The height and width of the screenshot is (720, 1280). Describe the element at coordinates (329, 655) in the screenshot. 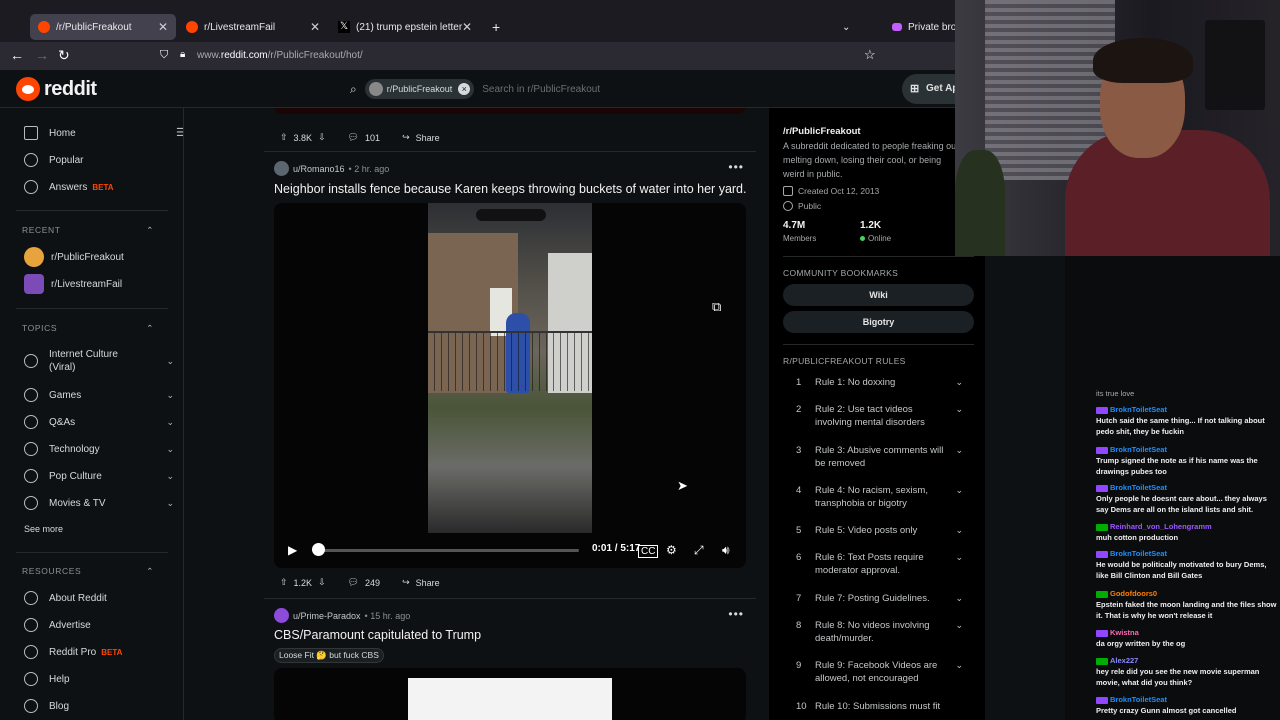

I see `post-flair: Loose Fit 🤔 but fuck CBS` at that location.